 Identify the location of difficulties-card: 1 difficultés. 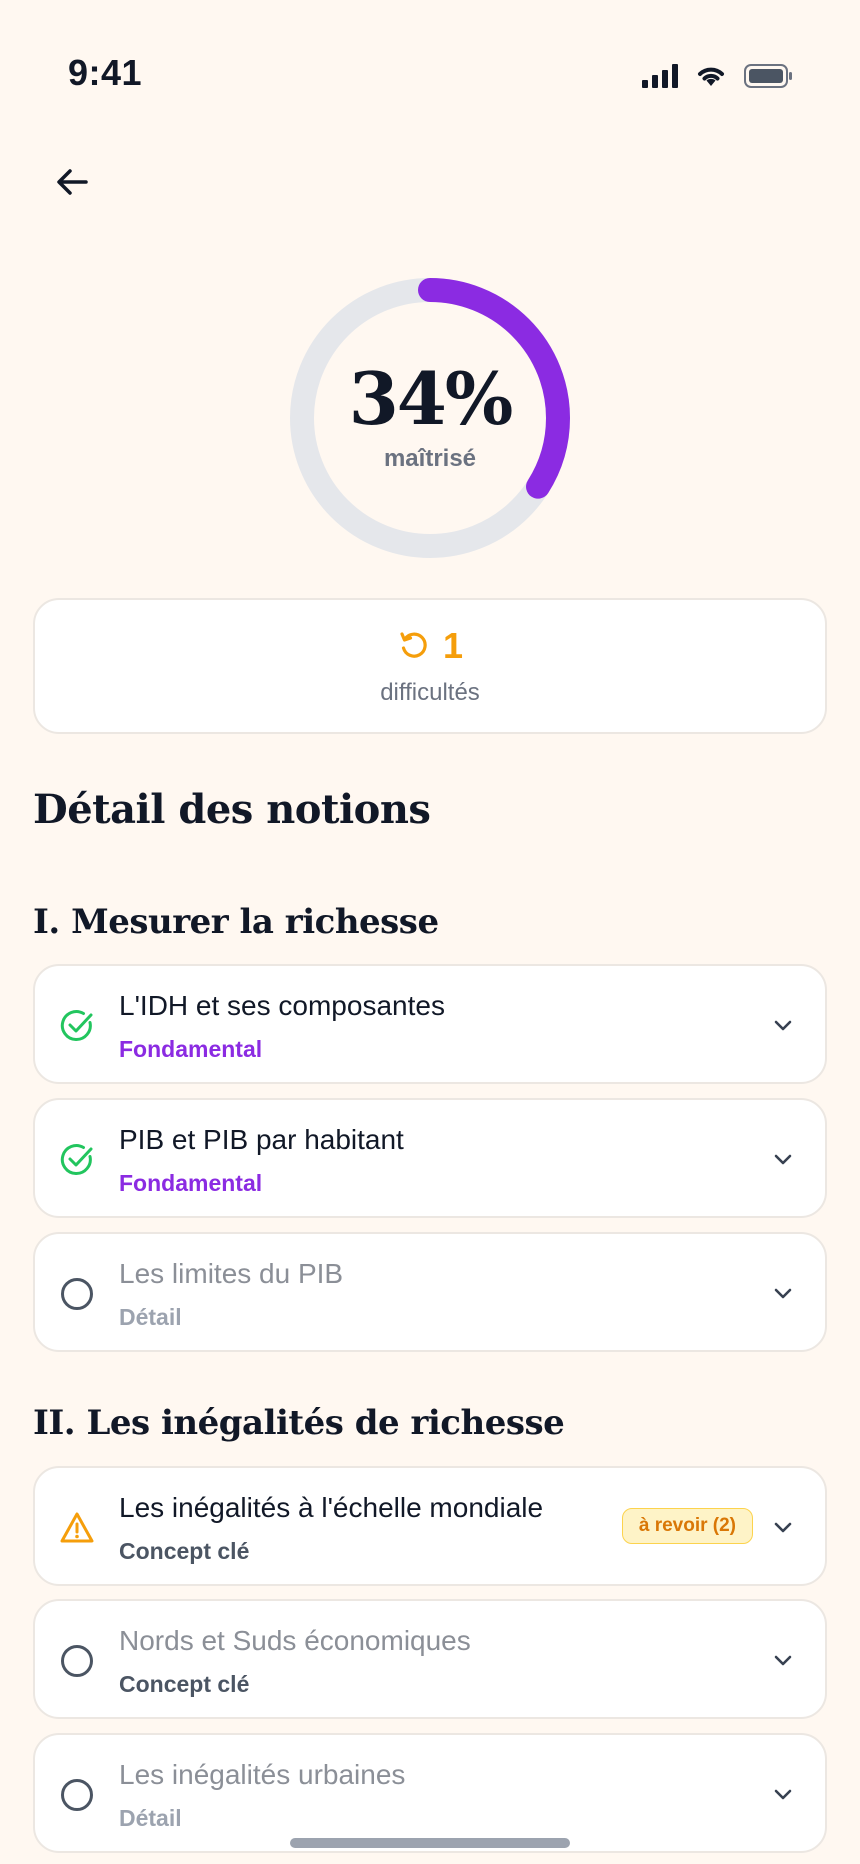
(430, 666).